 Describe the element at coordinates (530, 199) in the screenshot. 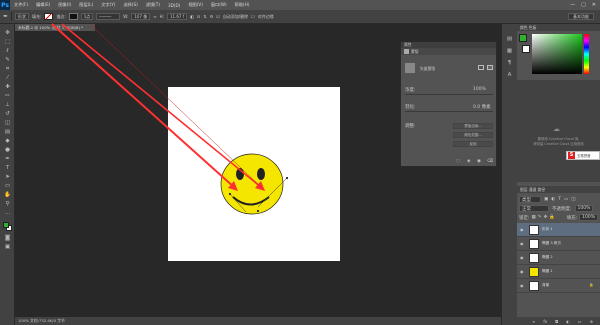

I see `layer-kind-select: 类型` at that location.